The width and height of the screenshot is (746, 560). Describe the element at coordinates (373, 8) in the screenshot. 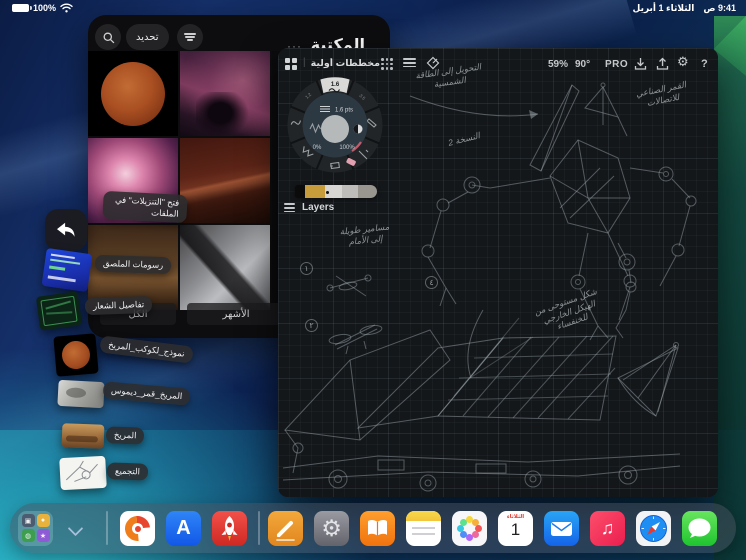

I see `status-bar: 100% 9:41 ص الثلاثاء 1 أبريل` at that location.